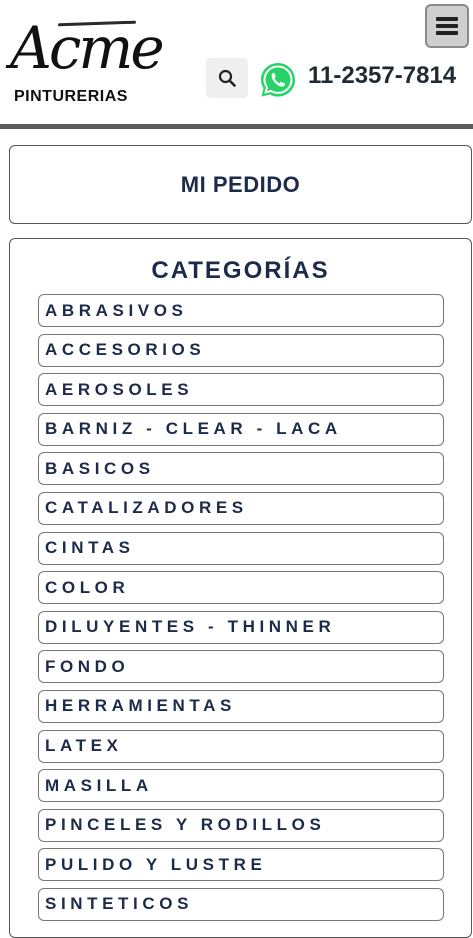 The width and height of the screenshot is (473, 938). Describe the element at coordinates (241, 627) in the screenshot. I see `category-item: DILUYENTES - THINNER` at that location.